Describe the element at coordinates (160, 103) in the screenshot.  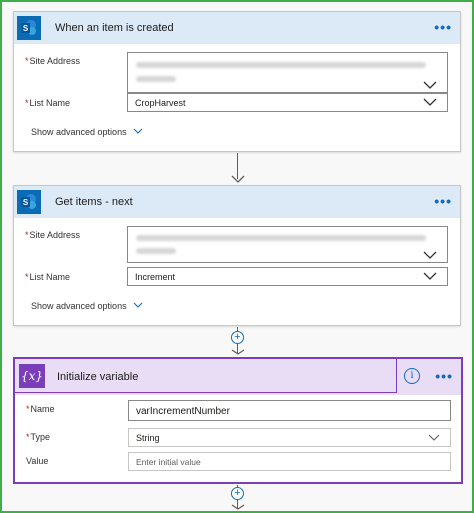
I see `list-name-value: CropHarvest` at that location.